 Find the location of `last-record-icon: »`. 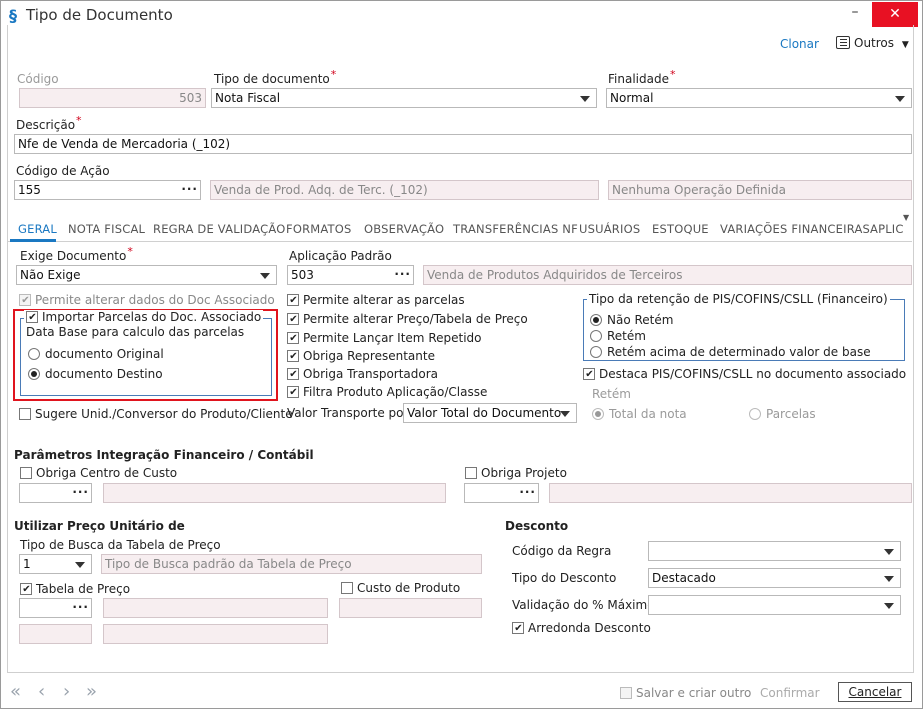

last-record-icon: » is located at coordinates (91, 691).